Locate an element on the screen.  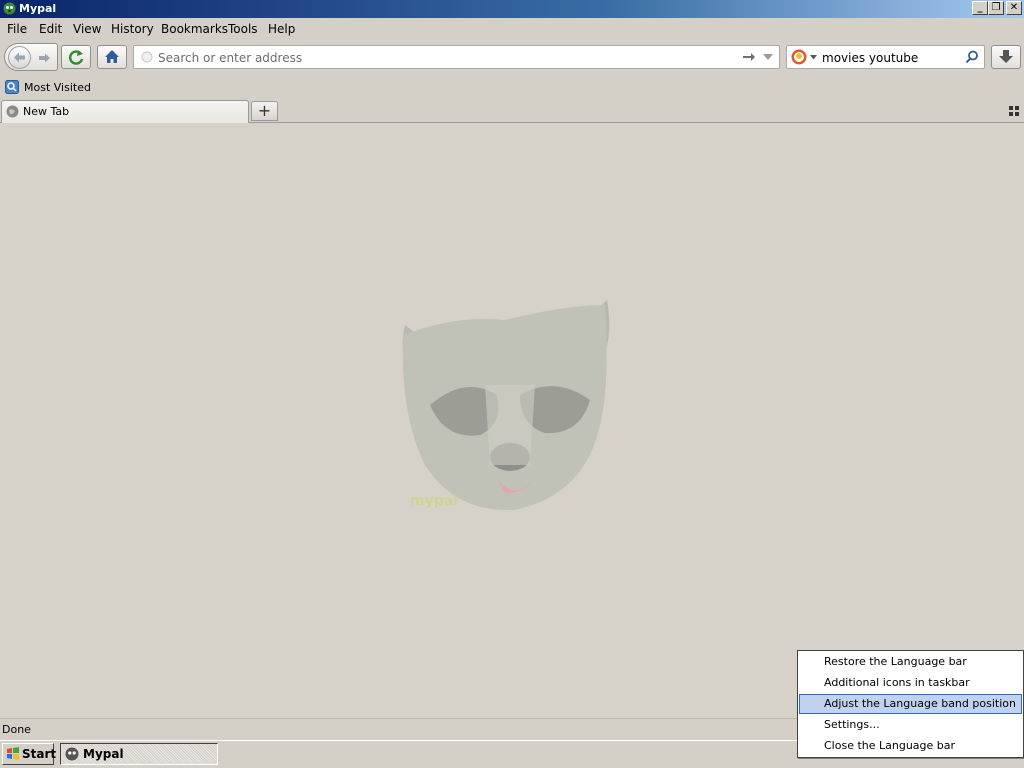
menu-history: History is located at coordinates (132, 29).